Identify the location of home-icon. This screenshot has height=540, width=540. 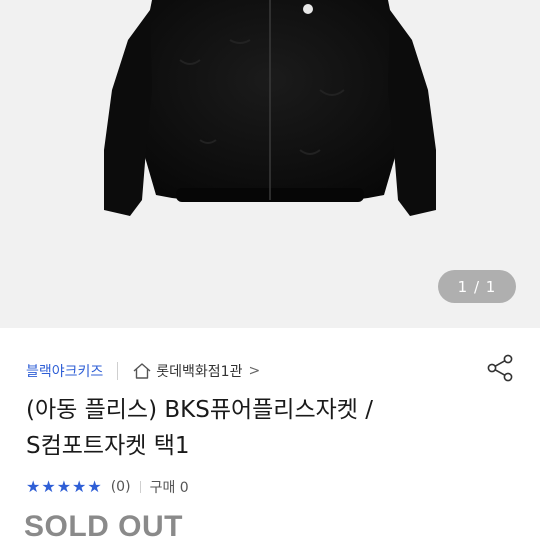
(142, 371).